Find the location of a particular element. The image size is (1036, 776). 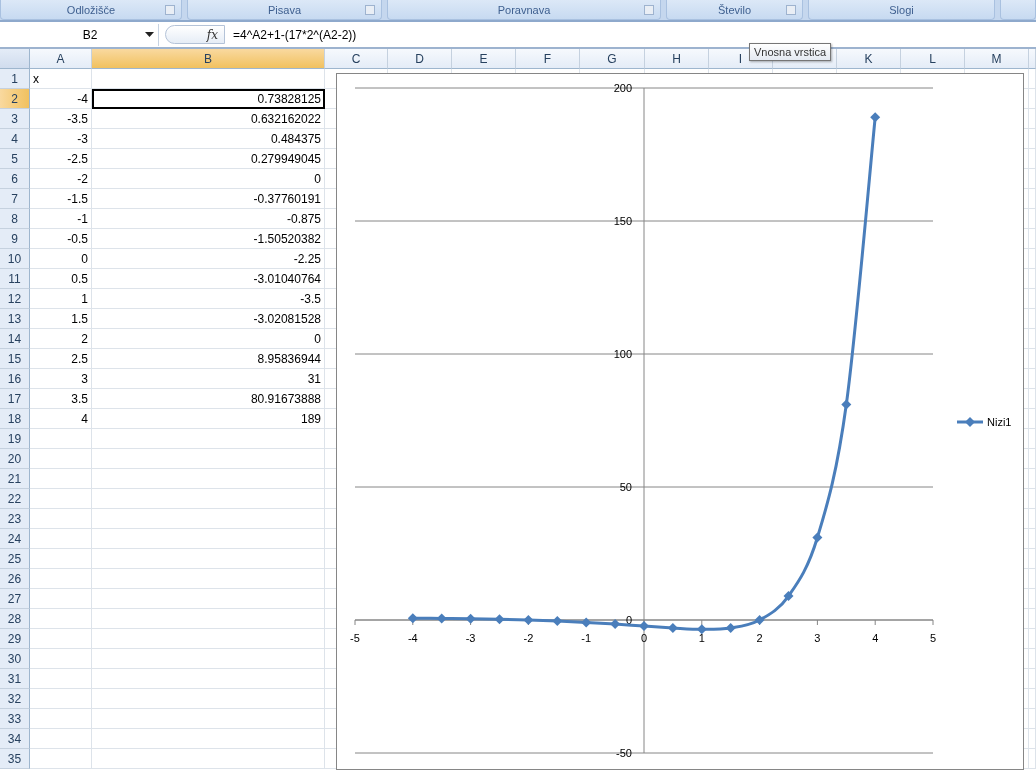

ribbon-group-label: Pisava is located at coordinates (284, 9).